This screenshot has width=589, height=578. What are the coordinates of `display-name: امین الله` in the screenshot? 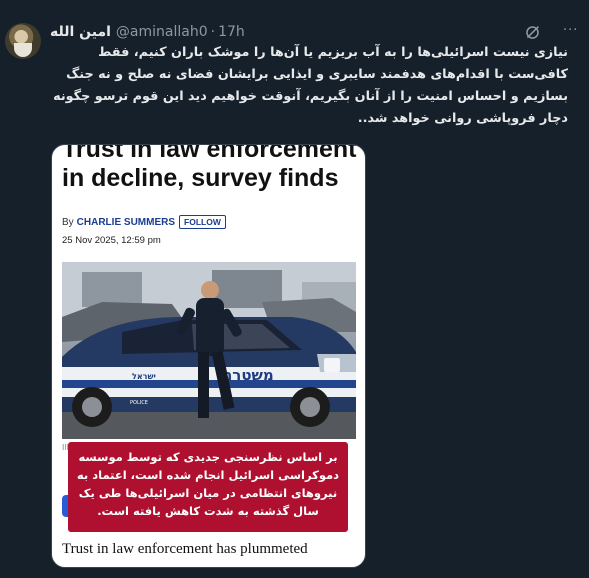 It's located at (80, 32).